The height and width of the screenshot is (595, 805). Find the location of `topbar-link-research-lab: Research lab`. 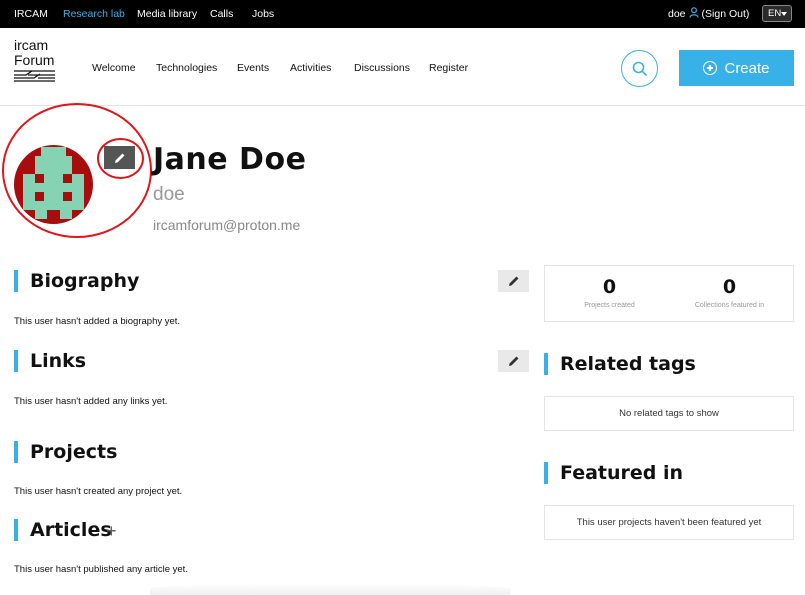

topbar-link-research-lab: Research lab is located at coordinates (94, 14).